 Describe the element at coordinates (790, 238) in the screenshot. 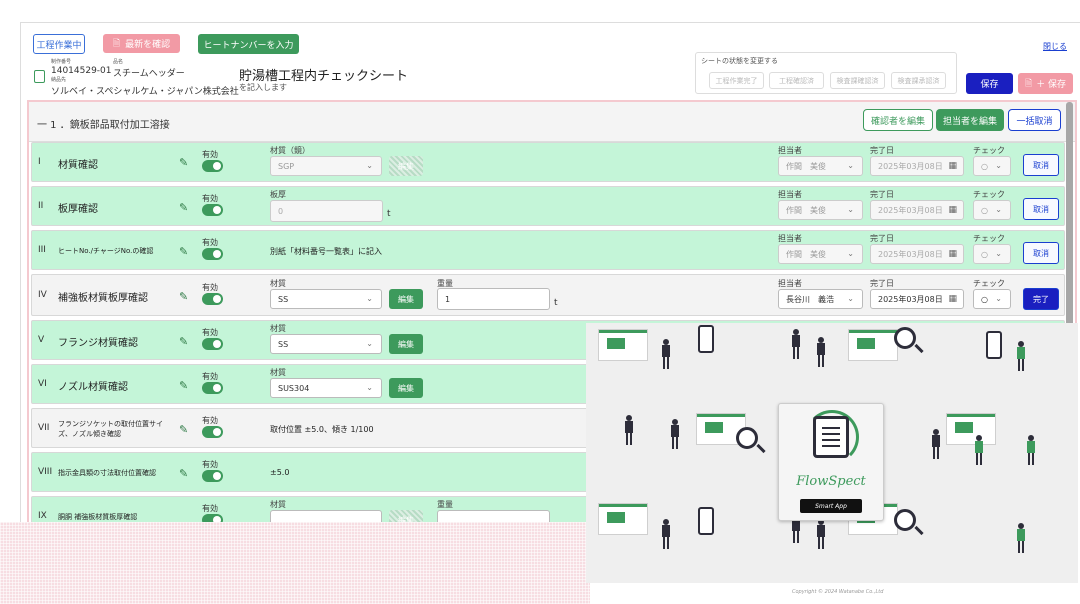

I see `owner-label: 担当者` at that location.